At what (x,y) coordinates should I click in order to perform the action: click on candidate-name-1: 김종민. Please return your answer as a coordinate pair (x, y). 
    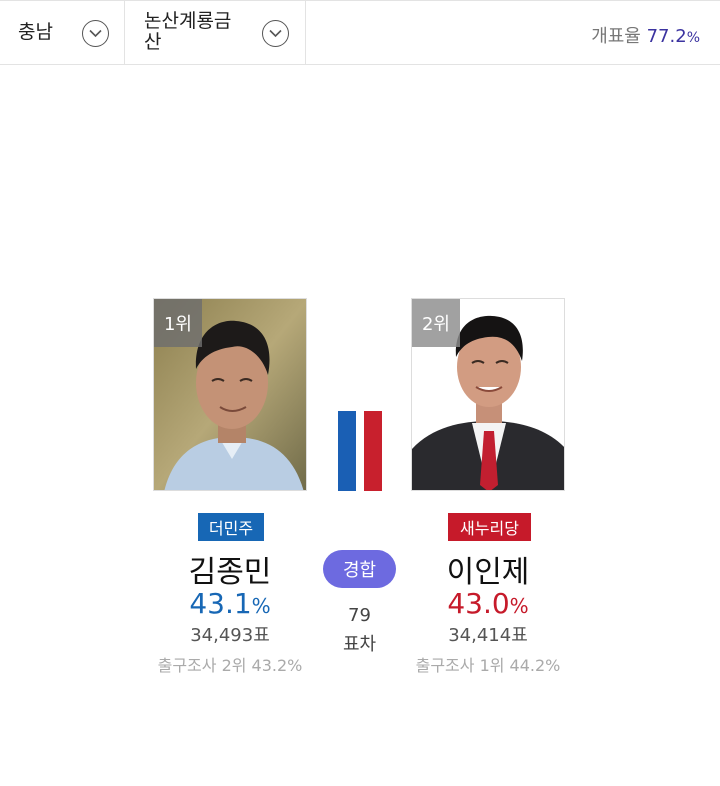
    Looking at the image, I should click on (230, 572).